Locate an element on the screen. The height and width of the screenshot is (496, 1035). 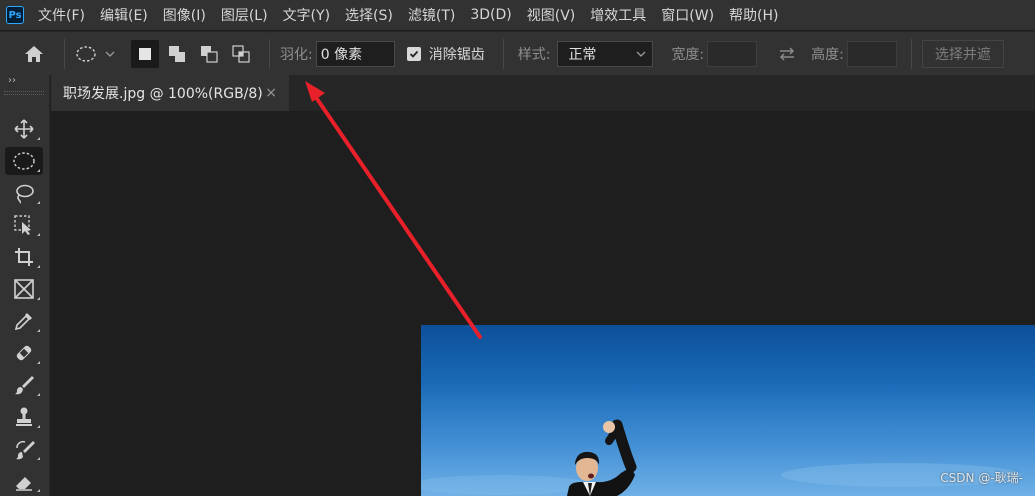
add-selection-icon is located at coordinates (177, 53).